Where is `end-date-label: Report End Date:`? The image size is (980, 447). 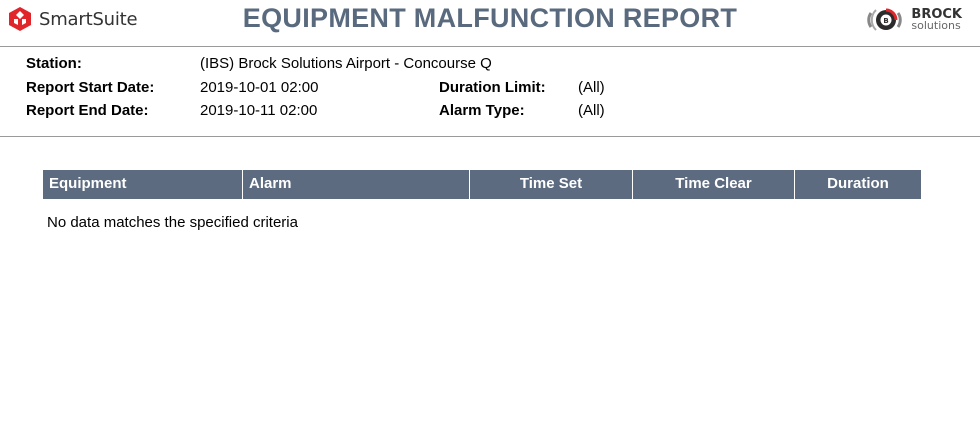 end-date-label: Report End Date: is located at coordinates (87, 110).